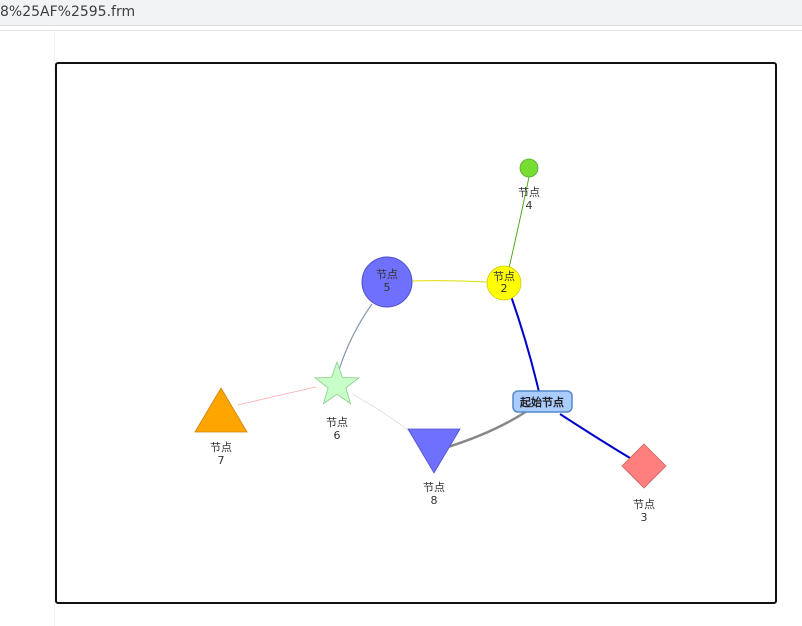  I want to click on start-node-label: 起始节点, so click(541, 402).